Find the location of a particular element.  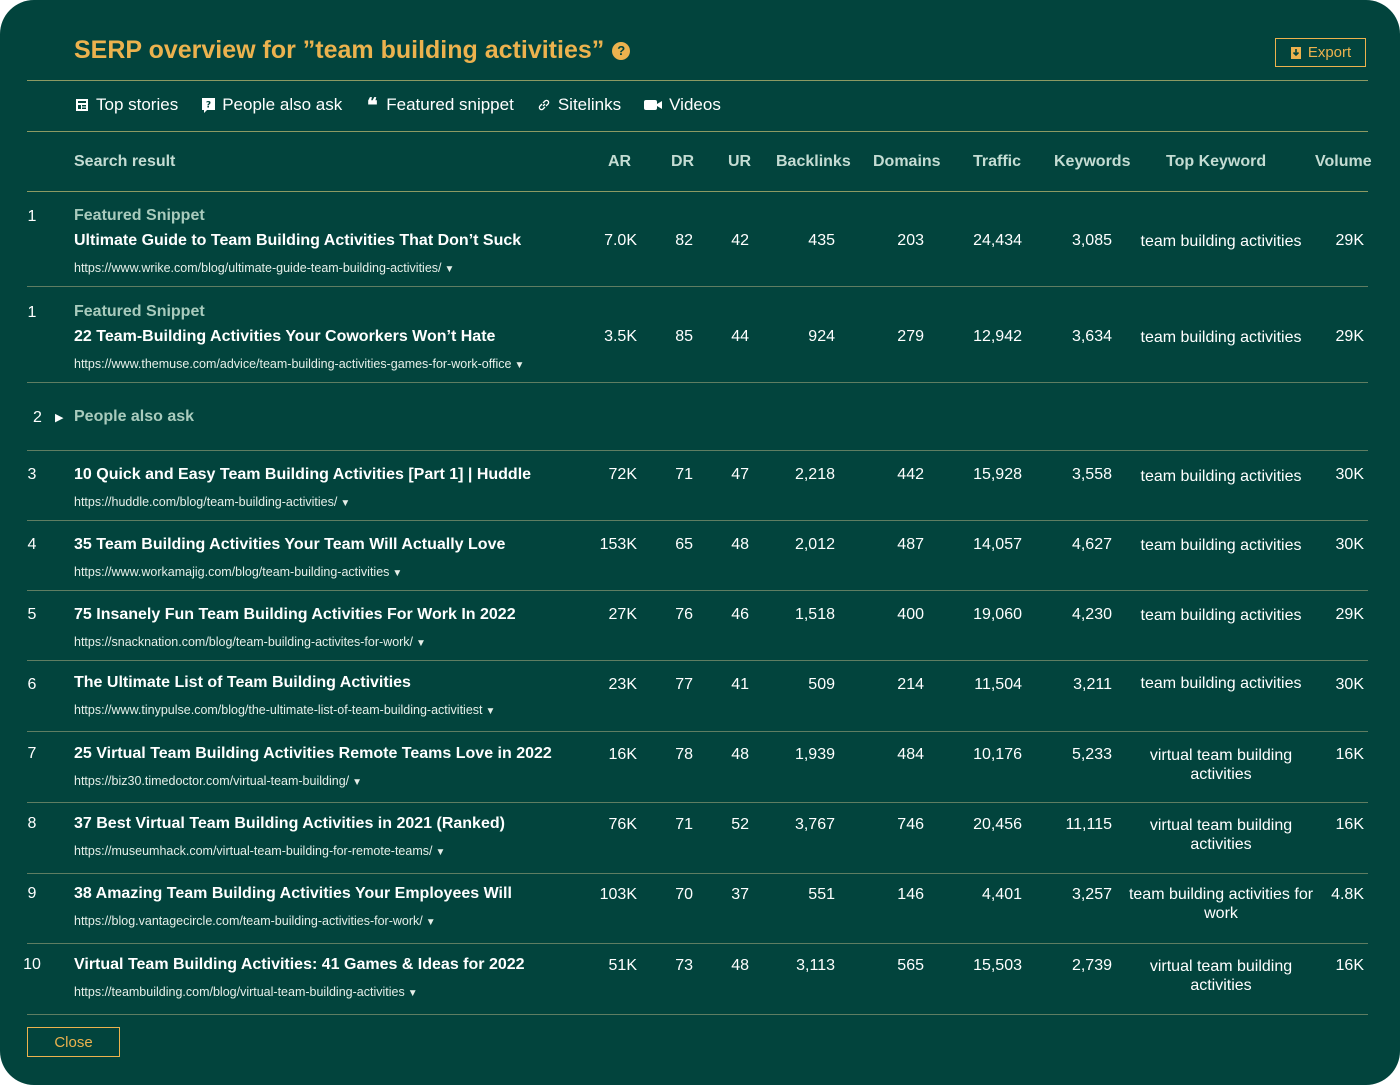

feature-sitelinks: Sitelinks is located at coordinates (578, 105).